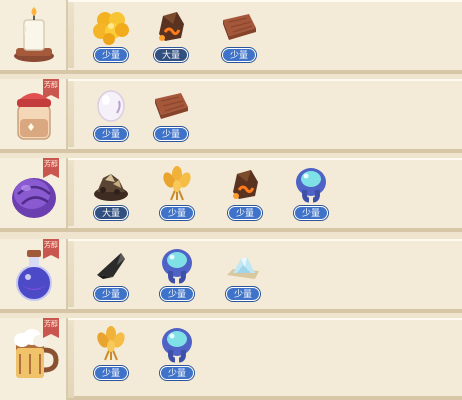  Describe the element at coordinates (243, 268) in the screenshot. I see `salt-crystal-icon` at that location.